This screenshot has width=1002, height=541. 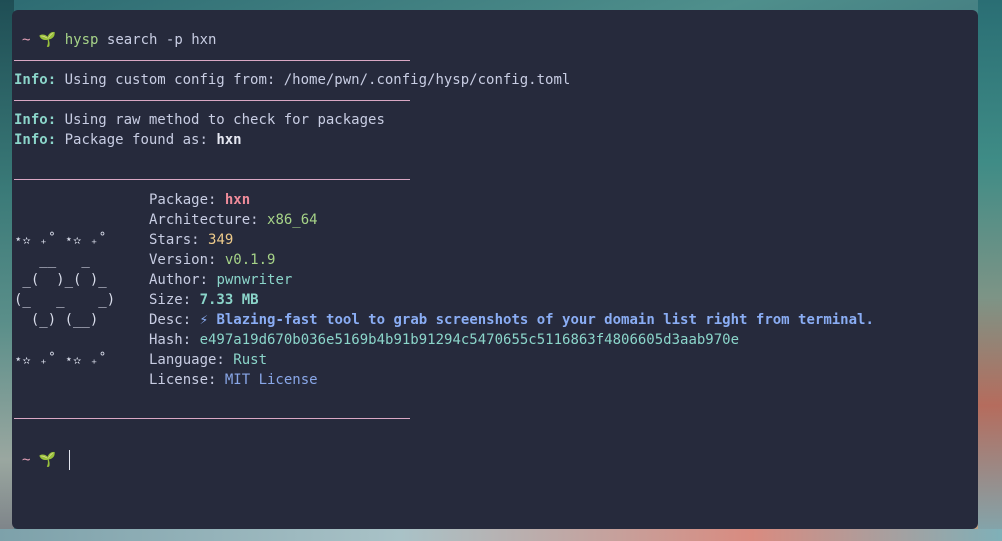 I want to click on ascii-art-line: (_) (__), so click(x=56, y=320).